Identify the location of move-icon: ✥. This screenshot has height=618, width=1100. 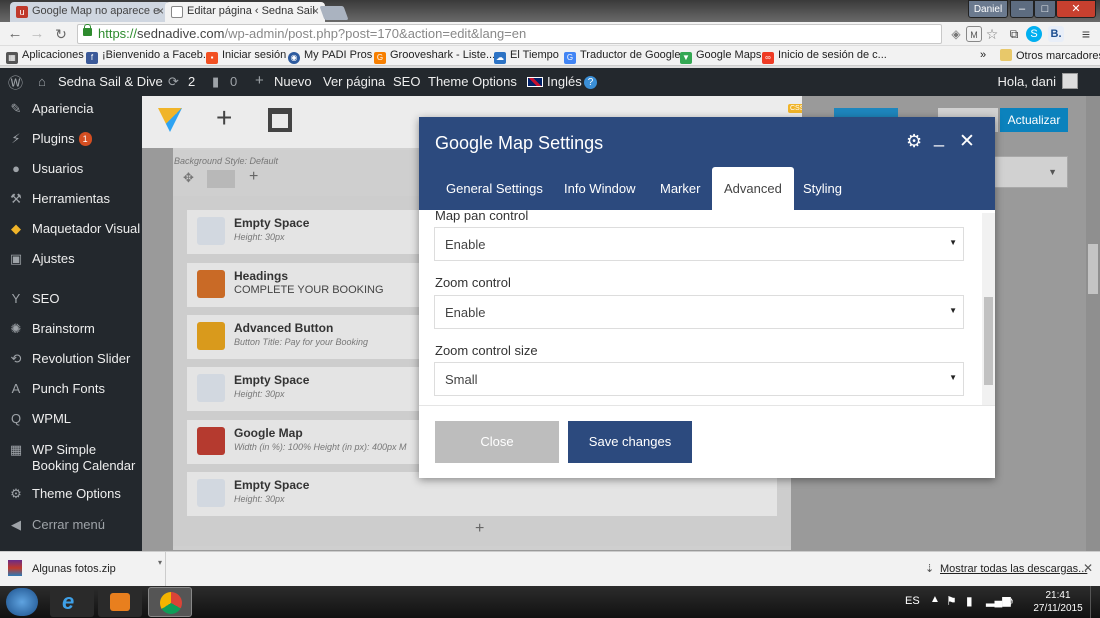
(188, 178).